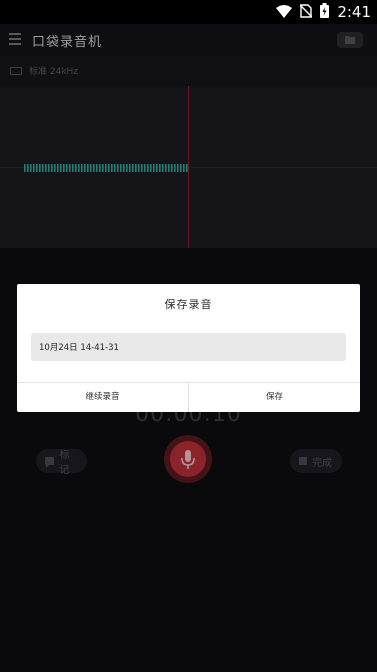  What do you see at coordinates (188, 304) in the screenshot?
I see `dialog-title: 保存录音` at bounding box center [188, 304].